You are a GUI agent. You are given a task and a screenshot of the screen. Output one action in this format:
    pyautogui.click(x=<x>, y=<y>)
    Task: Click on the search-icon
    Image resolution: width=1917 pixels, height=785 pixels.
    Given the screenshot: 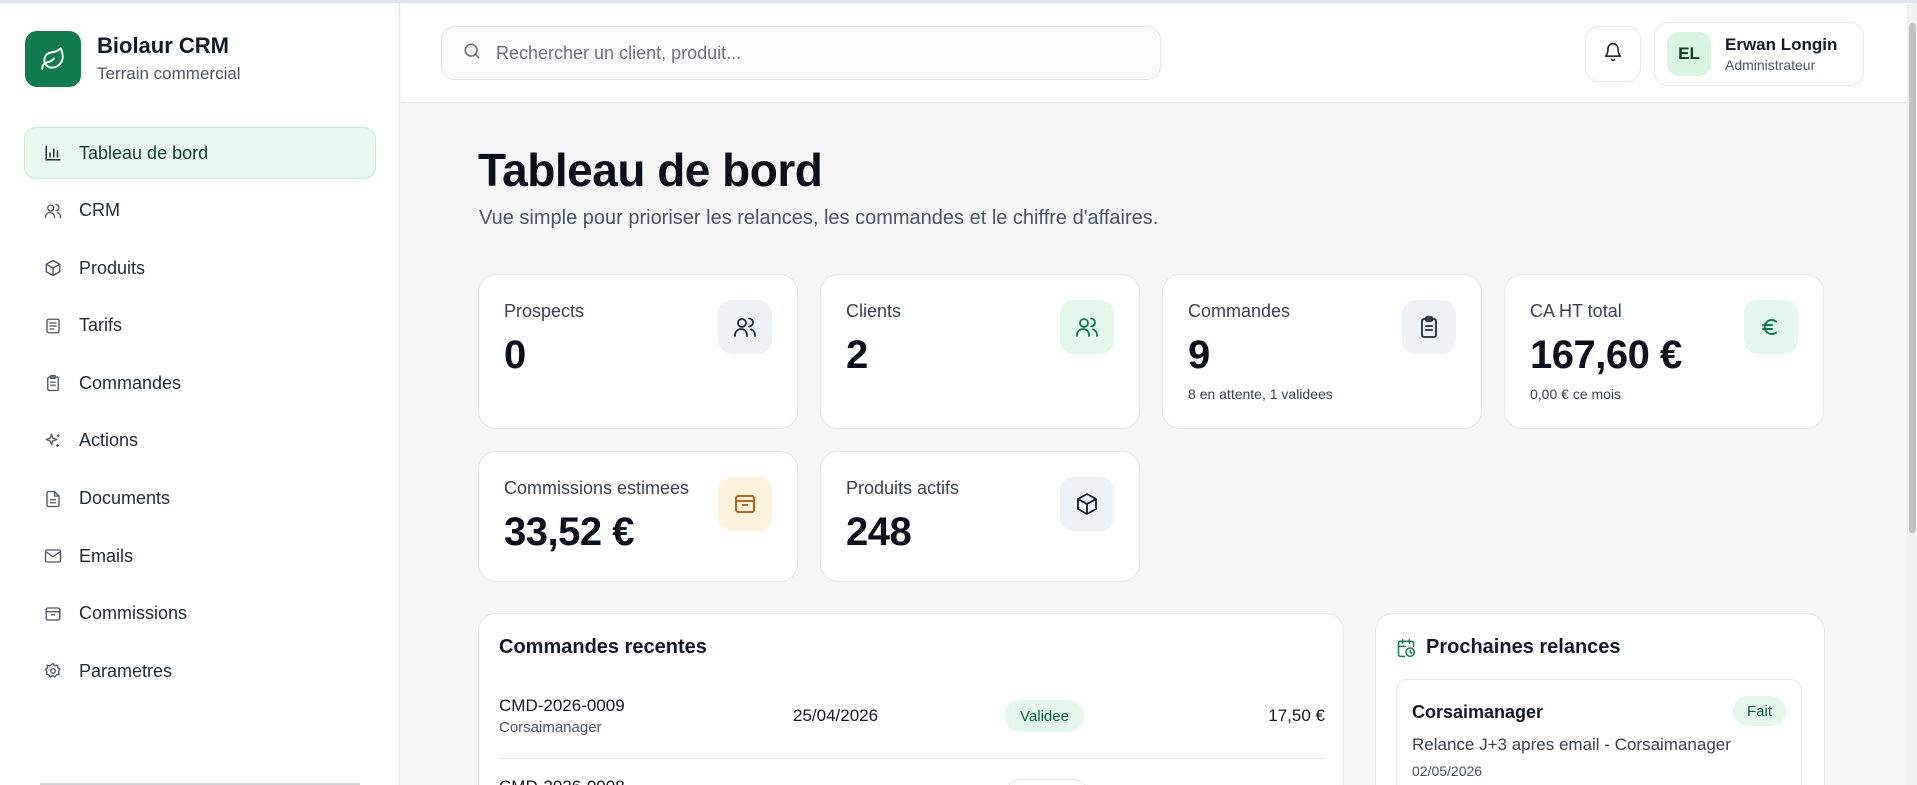 What is the action you would take?
    pyautogui.click(x=472, y=53)
    